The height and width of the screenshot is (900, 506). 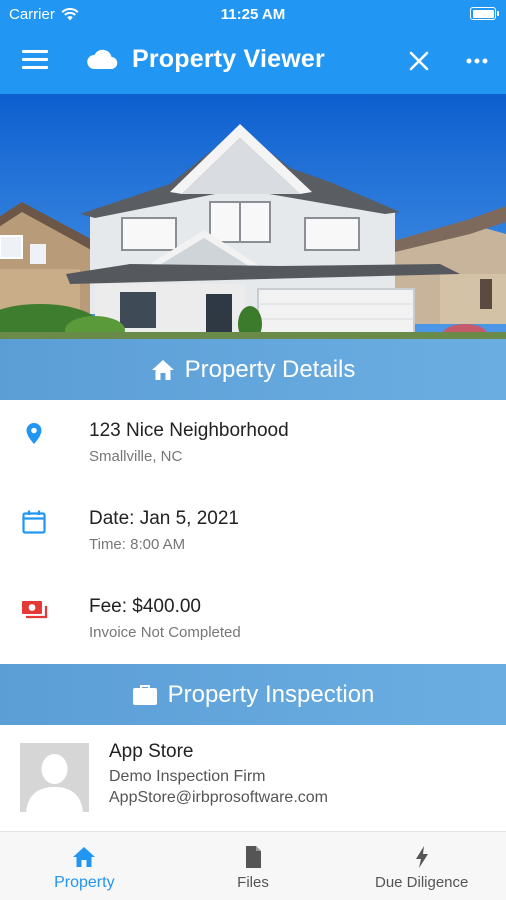 I want to click on tab-files: Files, so click(x=253, y=866).